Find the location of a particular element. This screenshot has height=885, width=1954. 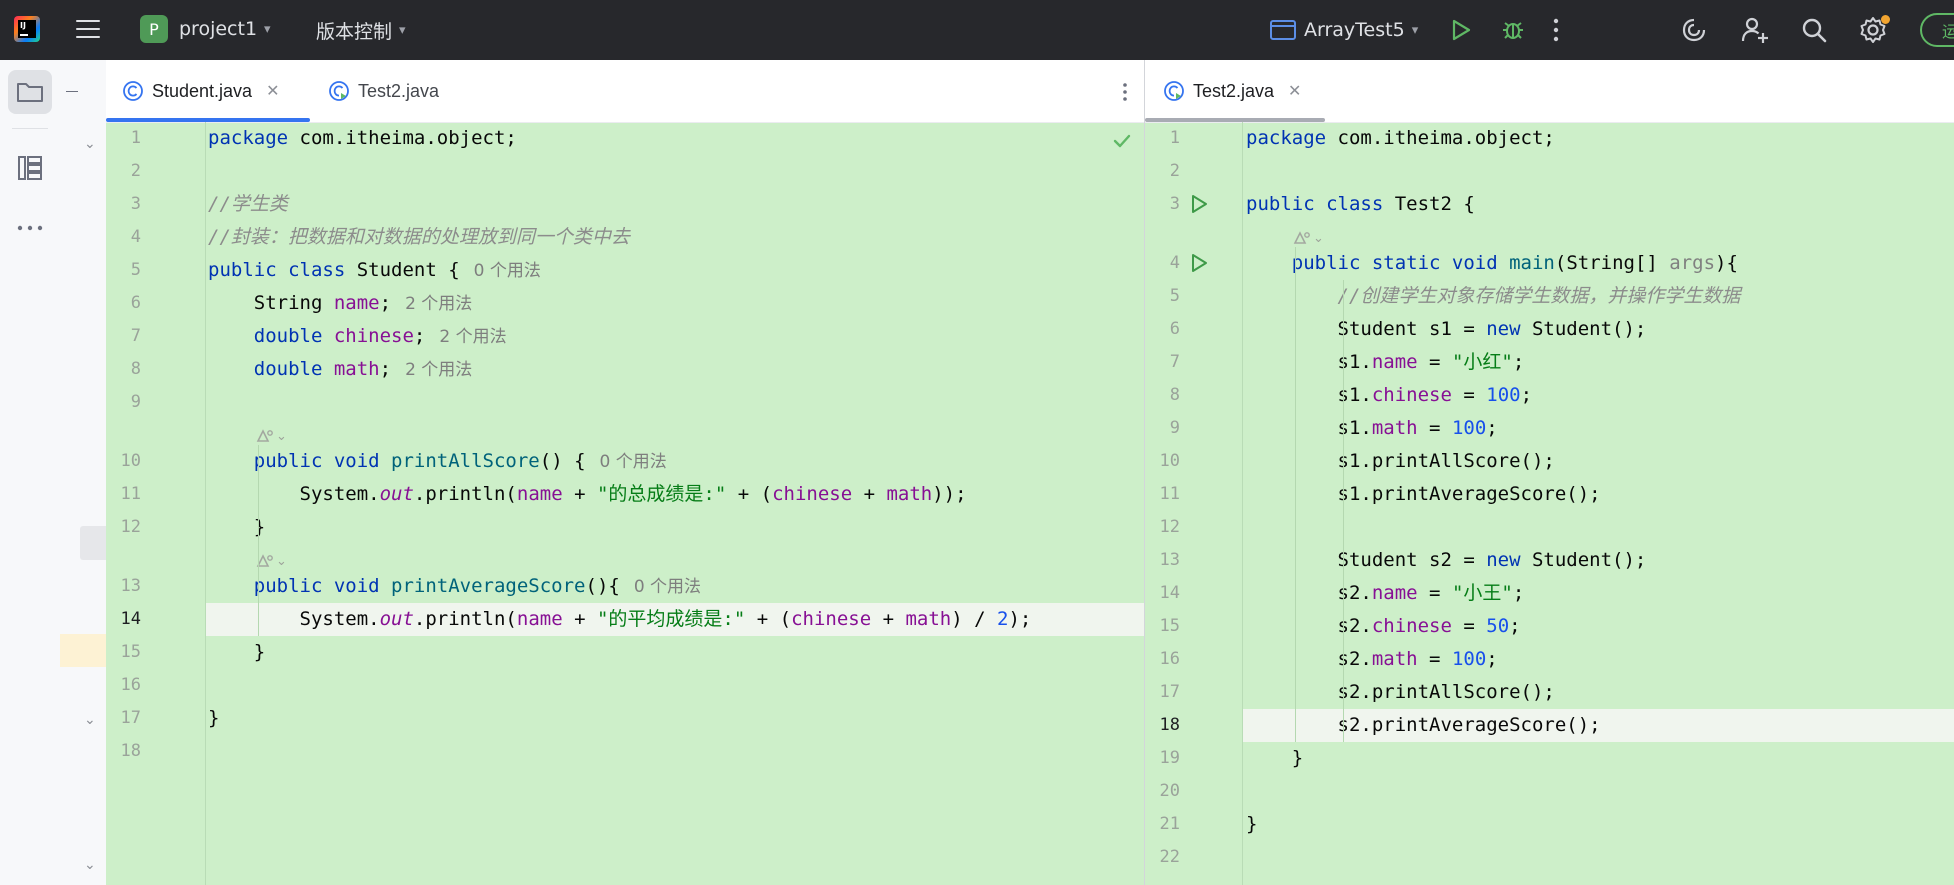

java-class-icon is located at coordinates (133, 91).